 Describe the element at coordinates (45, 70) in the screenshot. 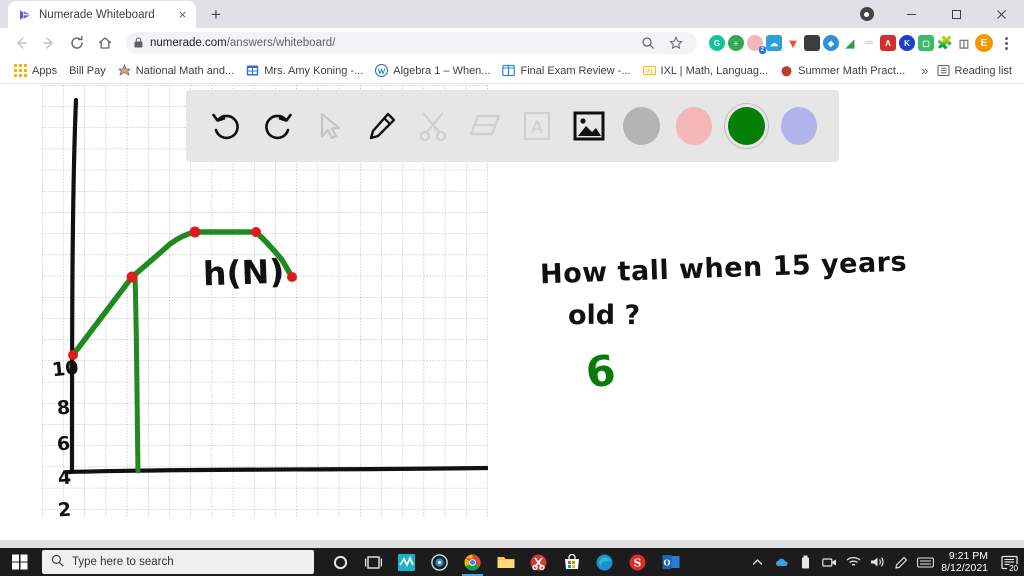

I see `bookmark-label: Apps` at that location.